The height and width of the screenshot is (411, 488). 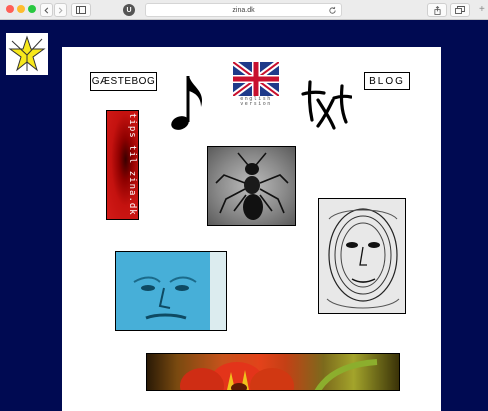 What do you see at coordinates (32, 9) in the screenshot?
I see `zoom-window-button` at bounding box center [32, 9].